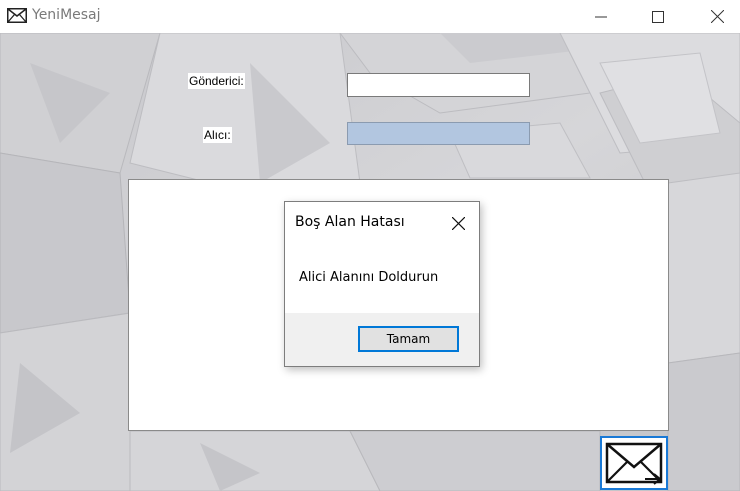 The image size is (740, 491). I want to click on send-button, so click(634, 463).